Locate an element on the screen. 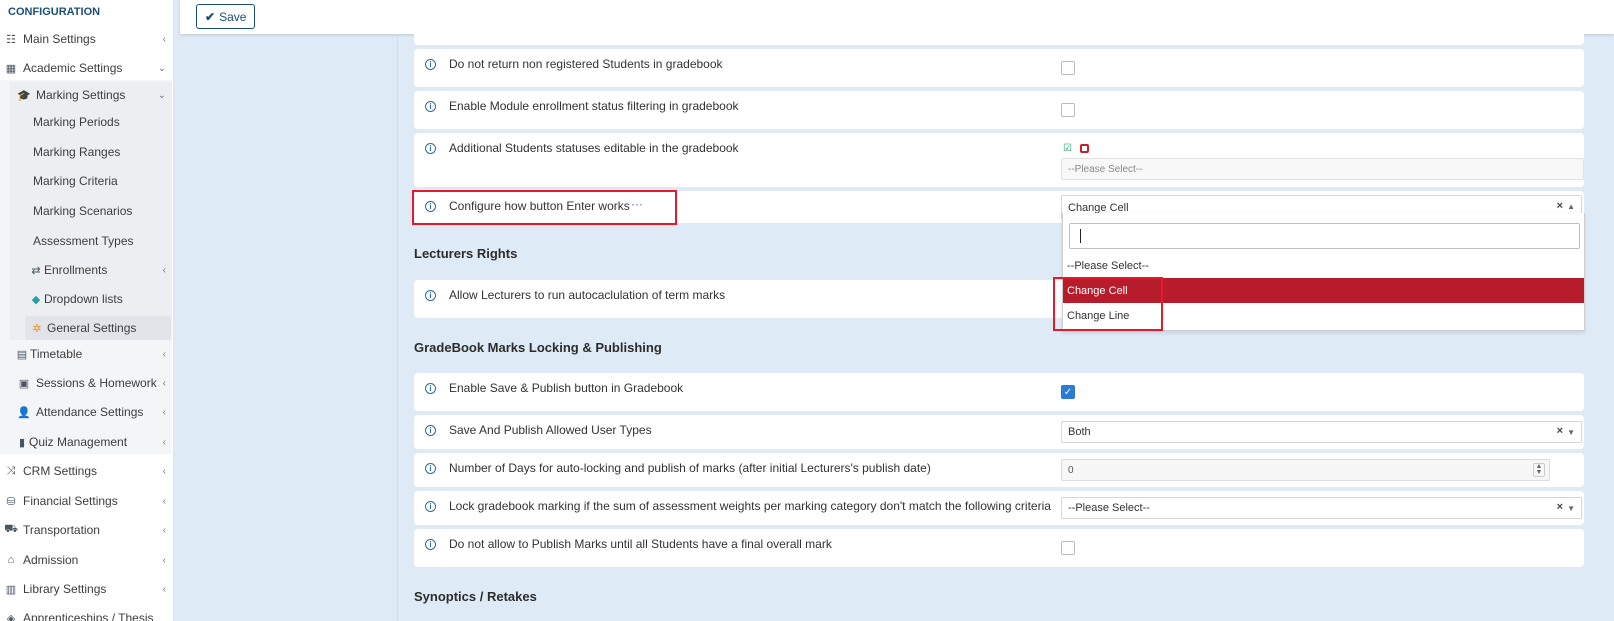 The width and height of the screenshot is (1614, 621). dropdown-search-input is located at coordinates (1324, 236).